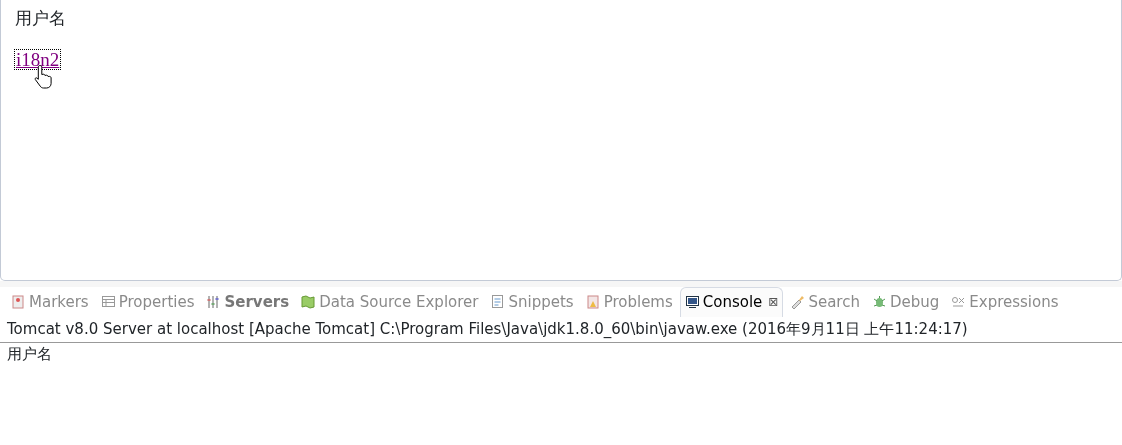 This screenshot has height=445, width=1122. Describe the element at coordinates (798, 302) in the screenshot. I see `flashlight-icon` at that location.